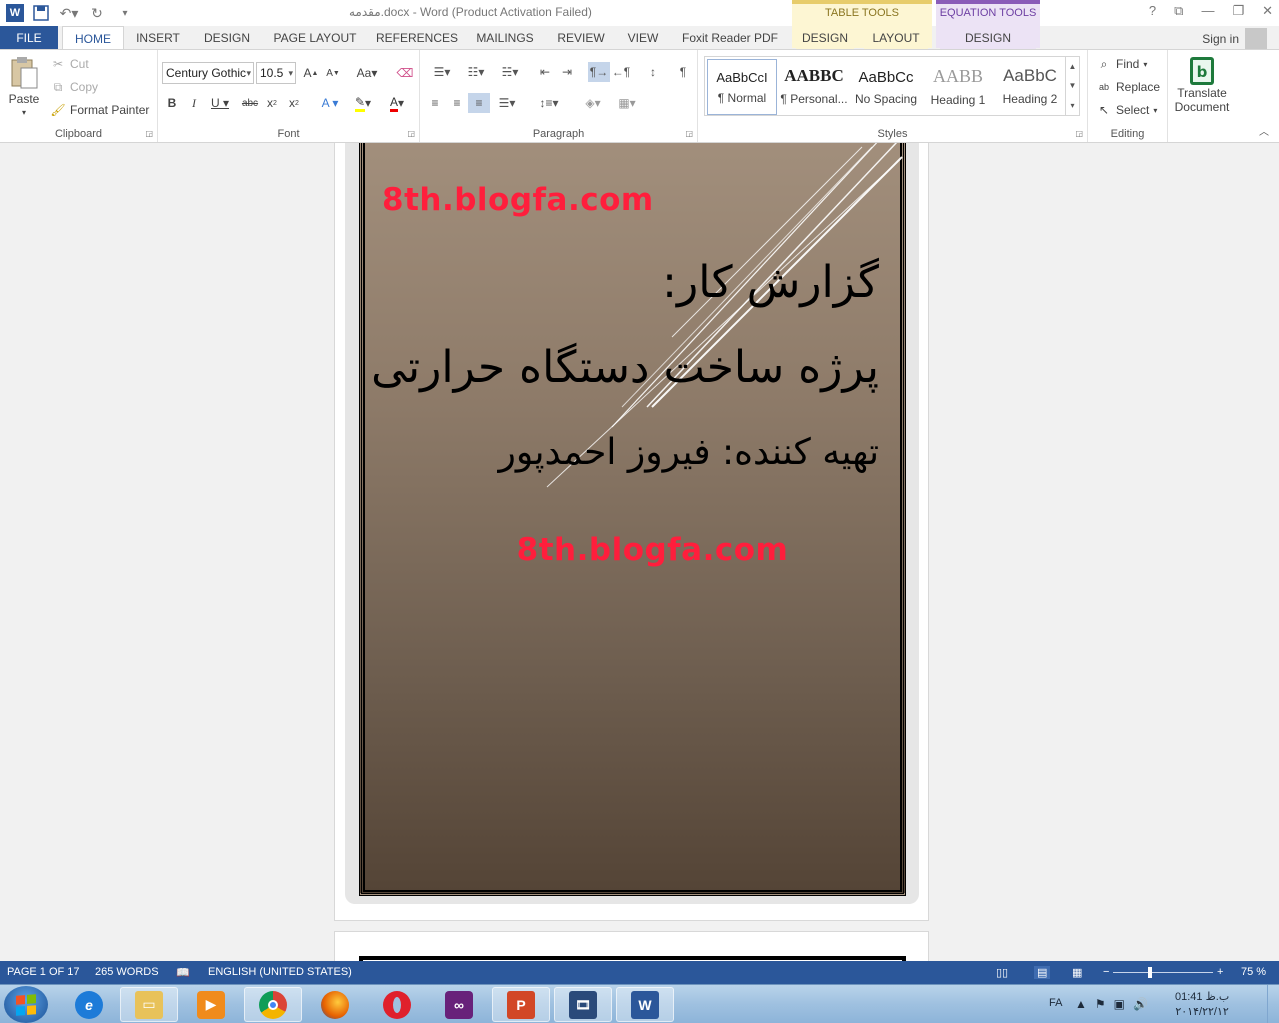 The image size is (1279, 1023). I want to click on more-styles-icon: ▾, so click(1072, 105).